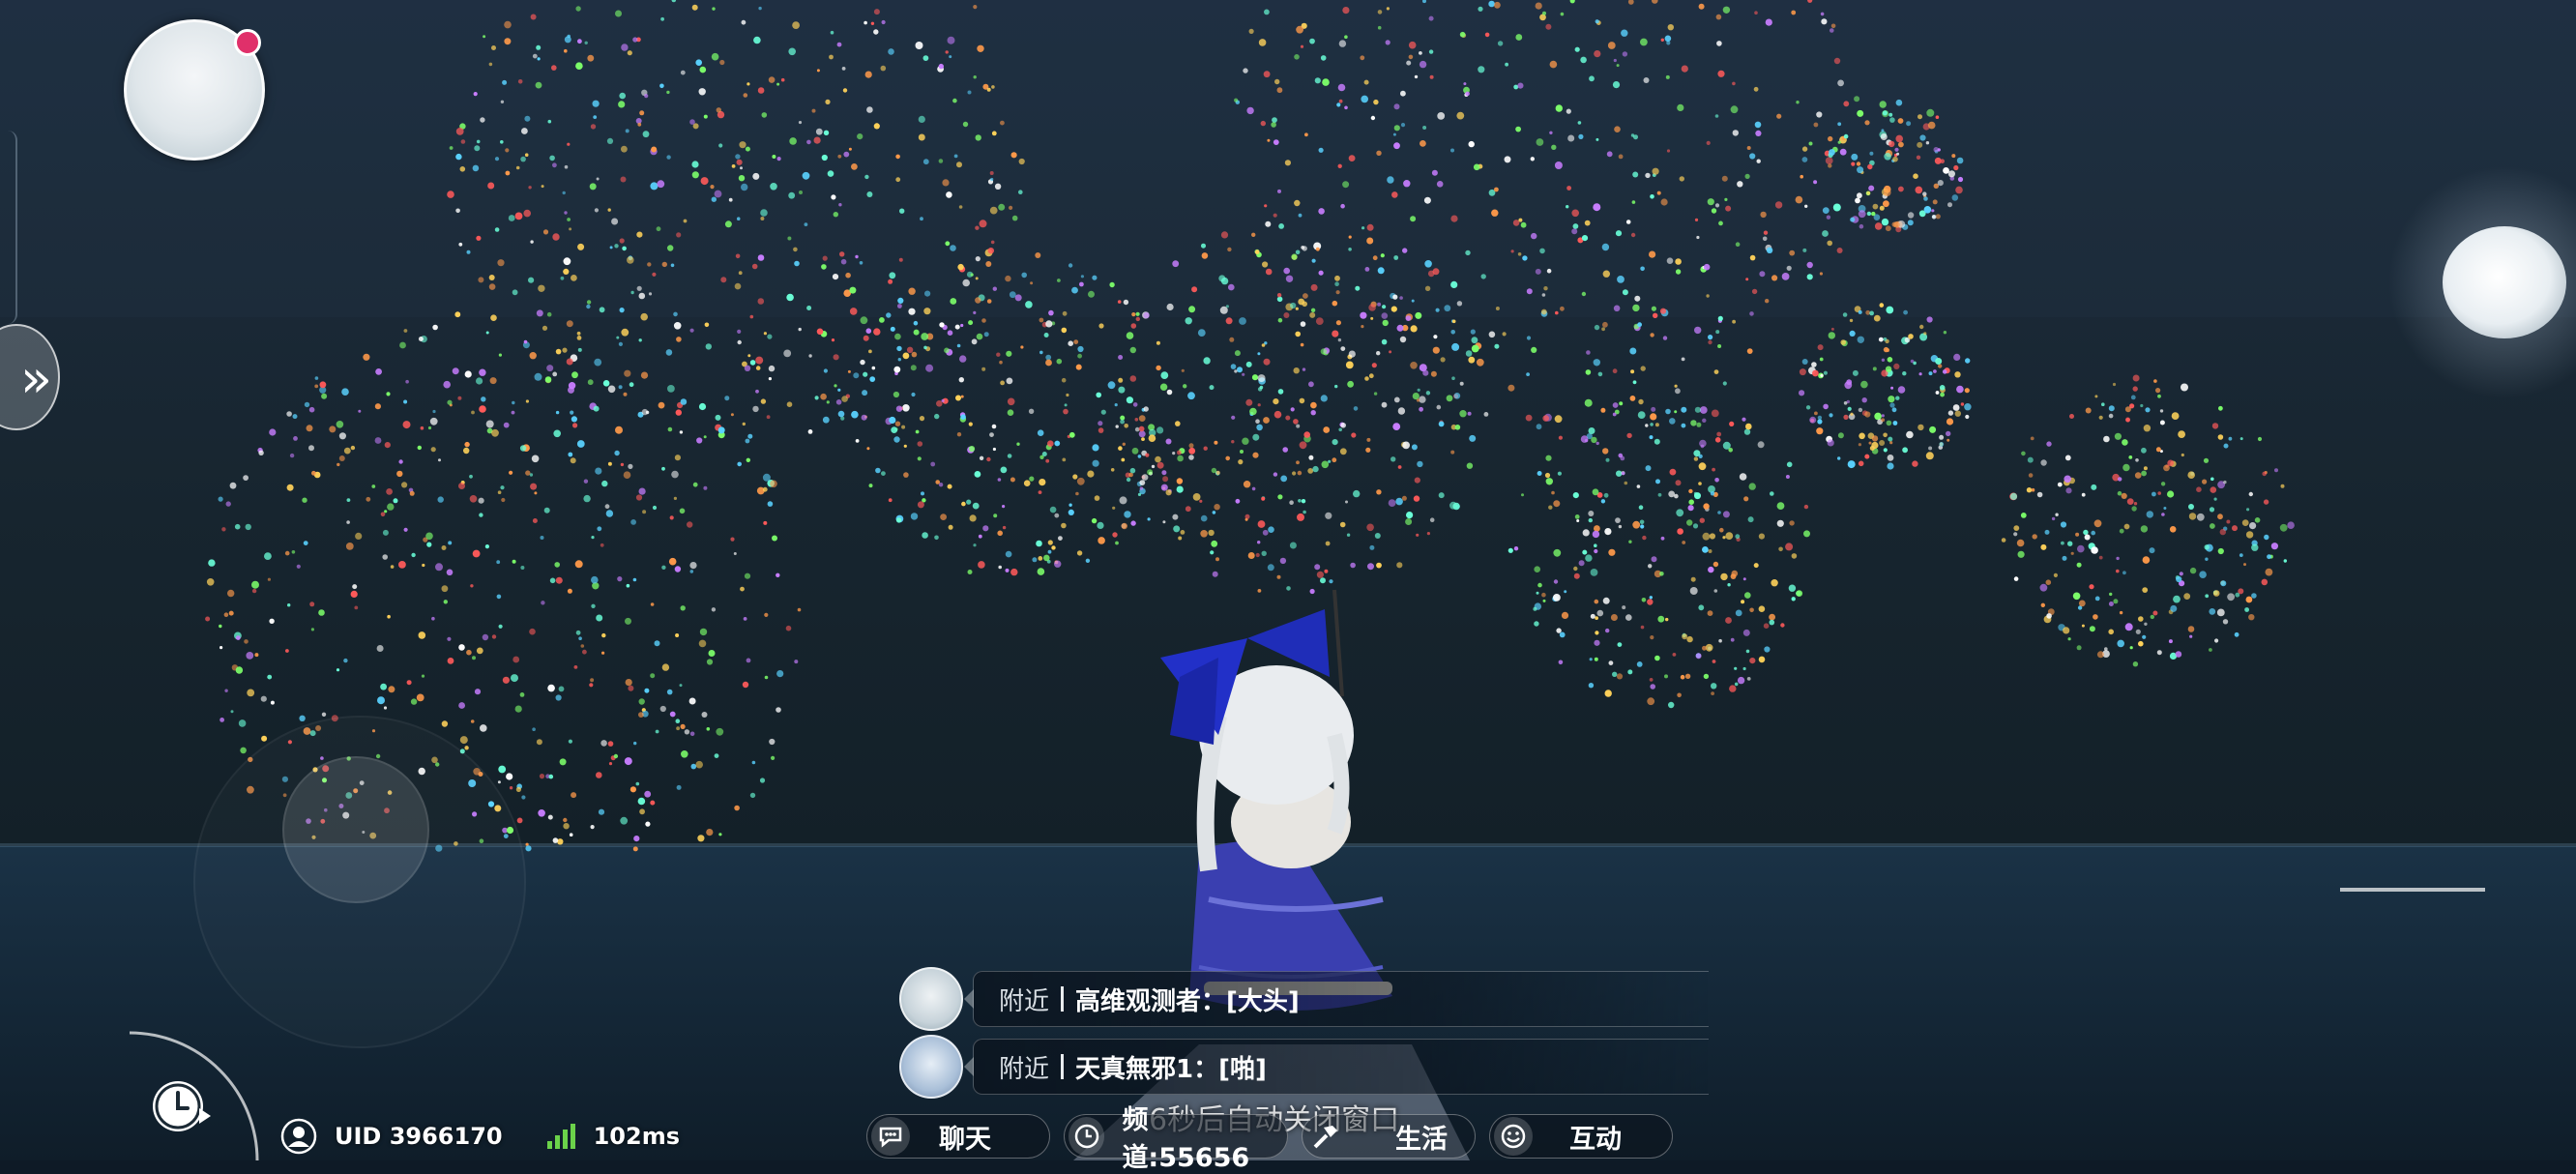 The width and height of the screenshot is (2576, 1174). What do you see at coordinates (958, 1137) in the screenshot?
I see `chat-button: 聊天` at bounding box center [958, 1137].